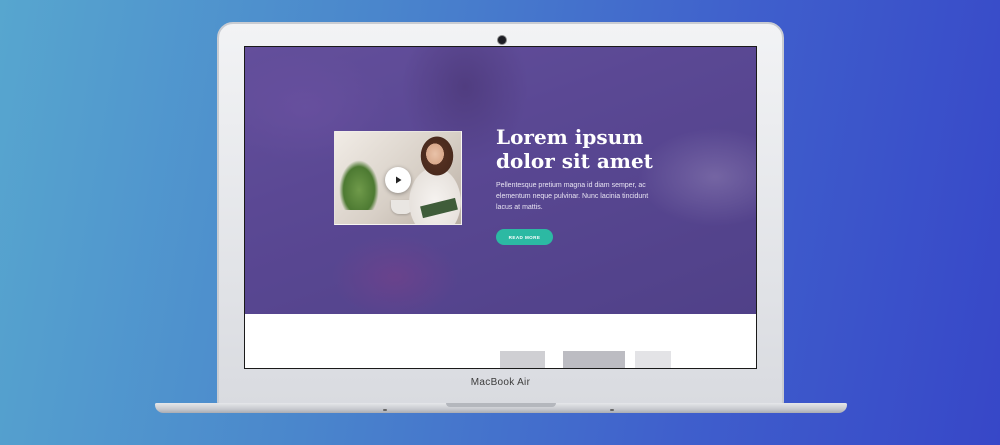 The image size is (1000, 445). I want to click on read-more-button: READ MORE, so click(524, 237).